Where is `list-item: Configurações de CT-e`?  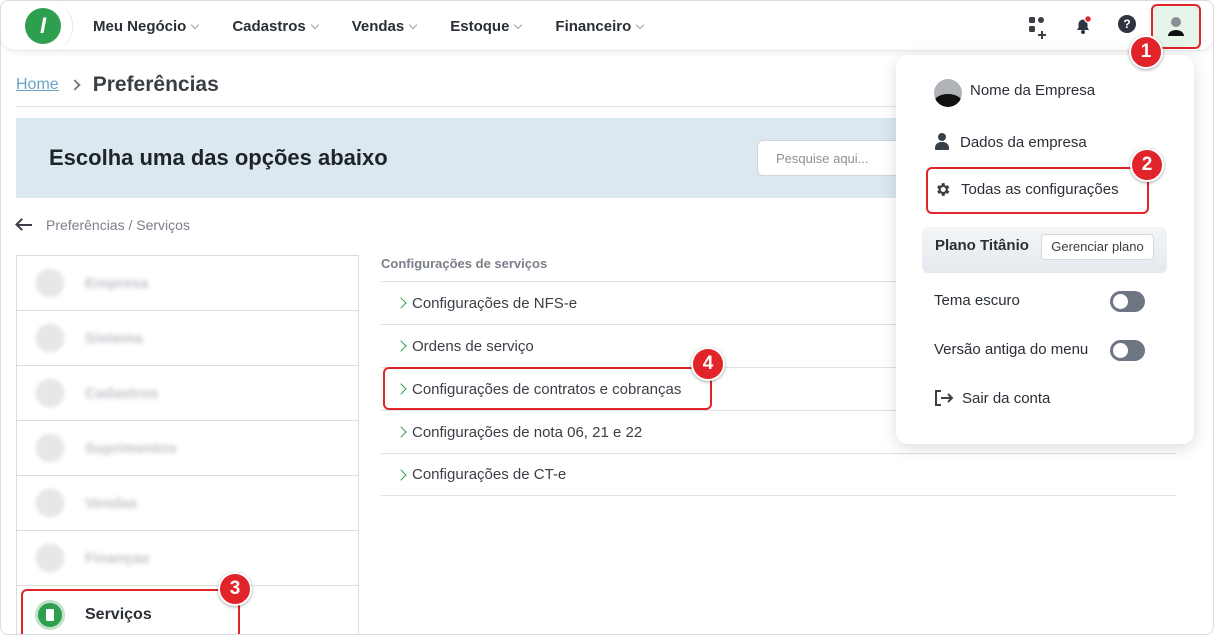 list-item: Configurações de CT-e is located at coordinates (778, 474).